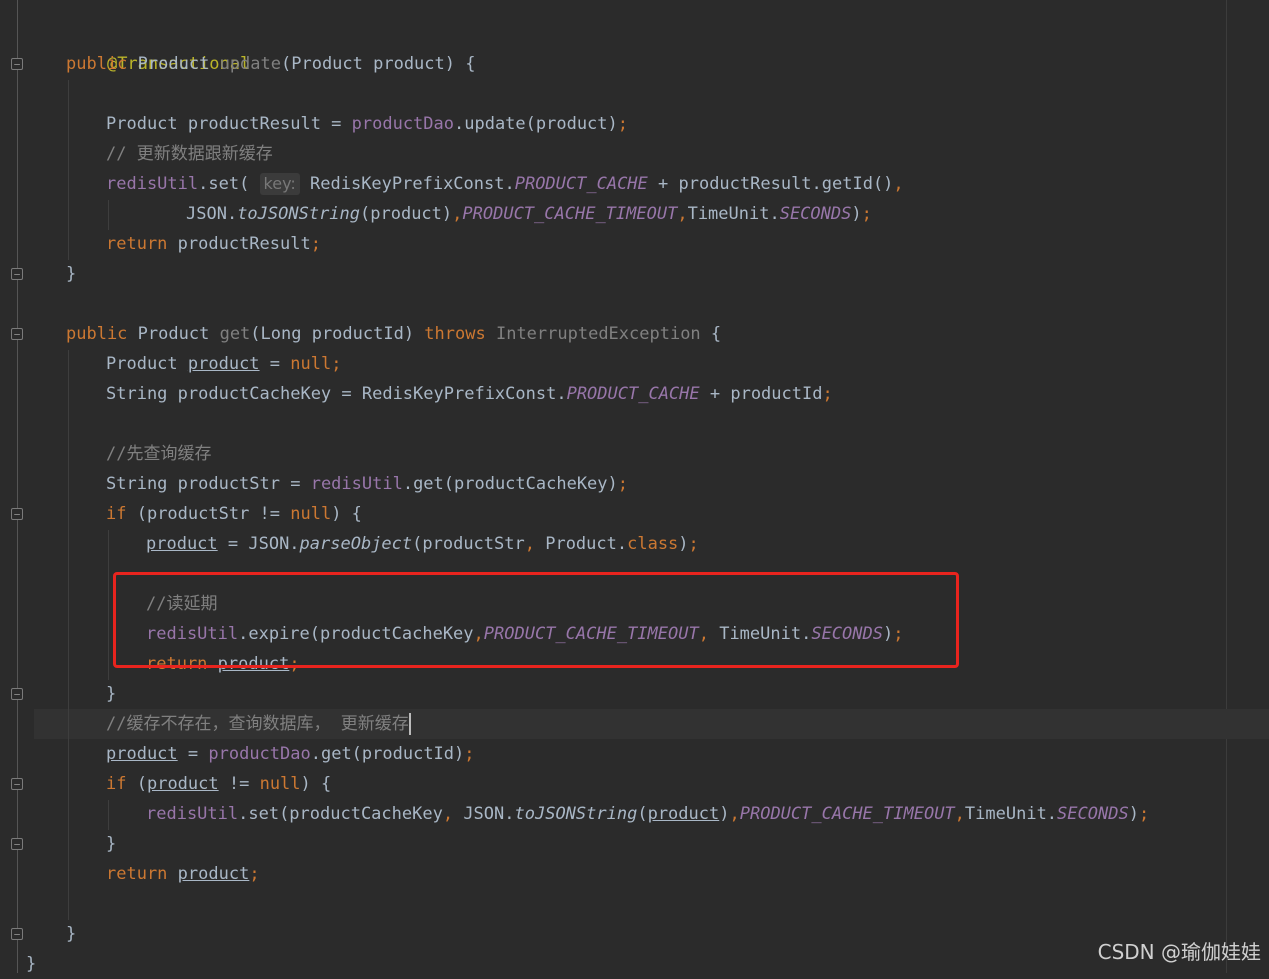 The width and height of the screenshot is (1269, 979). Describe the element at coordinates (218, 784) in the screenshot. I see `code-line: if (product != null) {` at that location.